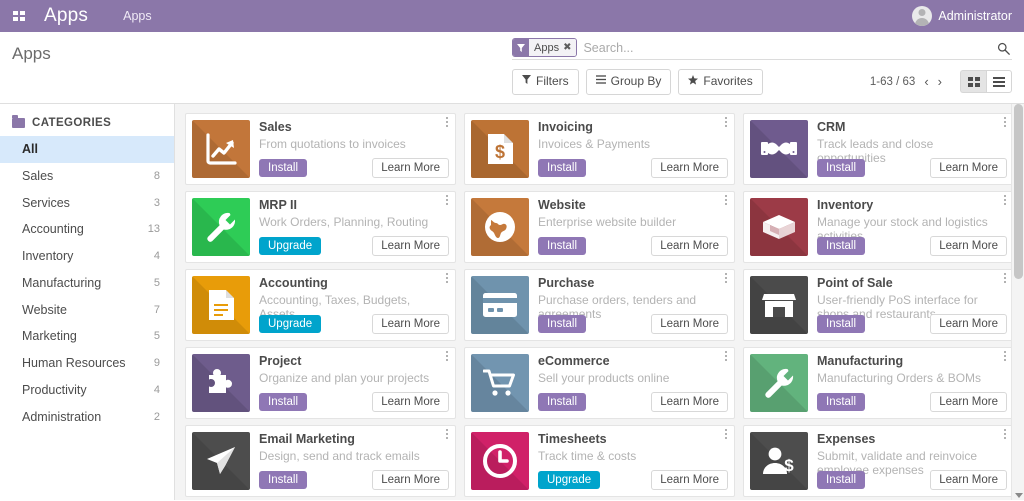 This screenshot has height=501, width=1024. I want to click on top-navbar: Apps Apps Administrator, so click(512, 16).